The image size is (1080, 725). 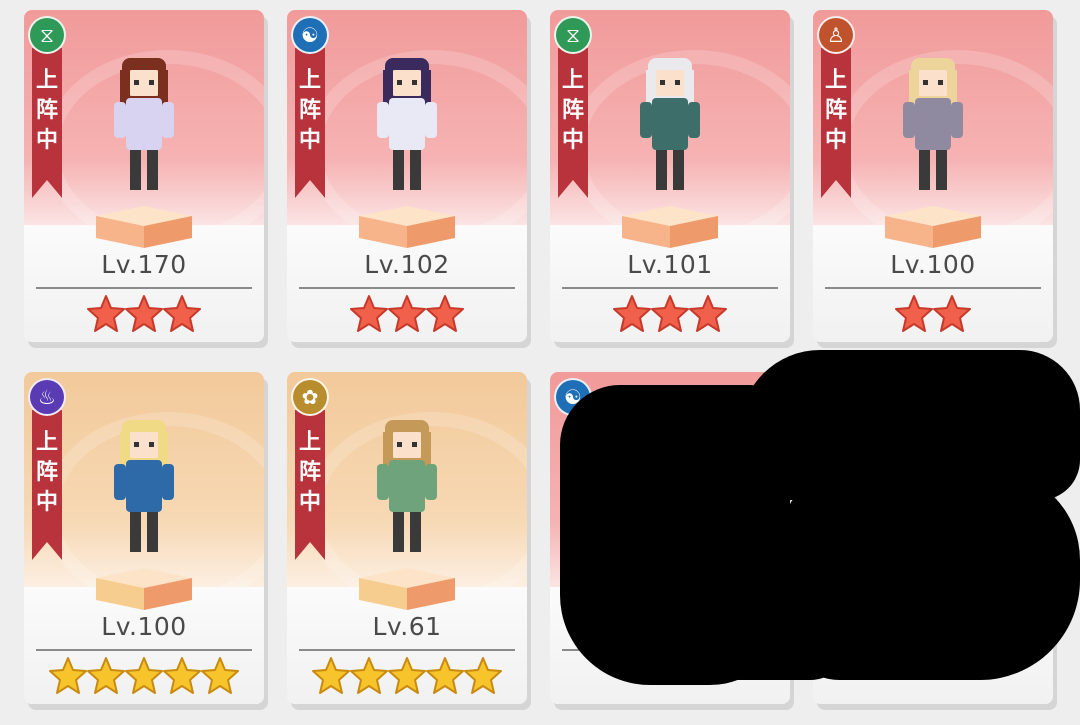 I want to click on hero-card: ✿ 上阵中 Lv.61, so click(x=407, y=538).